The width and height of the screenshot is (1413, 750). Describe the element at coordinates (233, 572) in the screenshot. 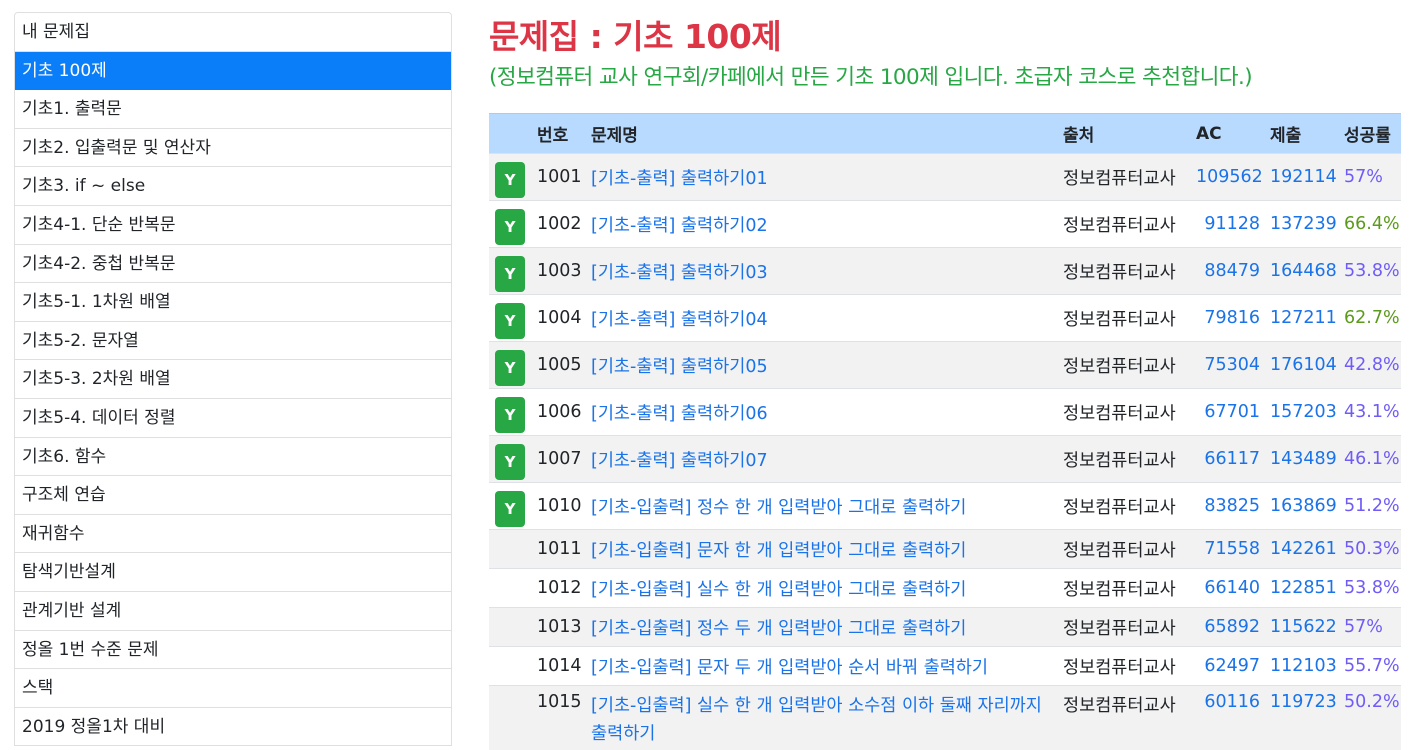

I see `sidebar-item-search-design: 탐색기반설계` at that location.